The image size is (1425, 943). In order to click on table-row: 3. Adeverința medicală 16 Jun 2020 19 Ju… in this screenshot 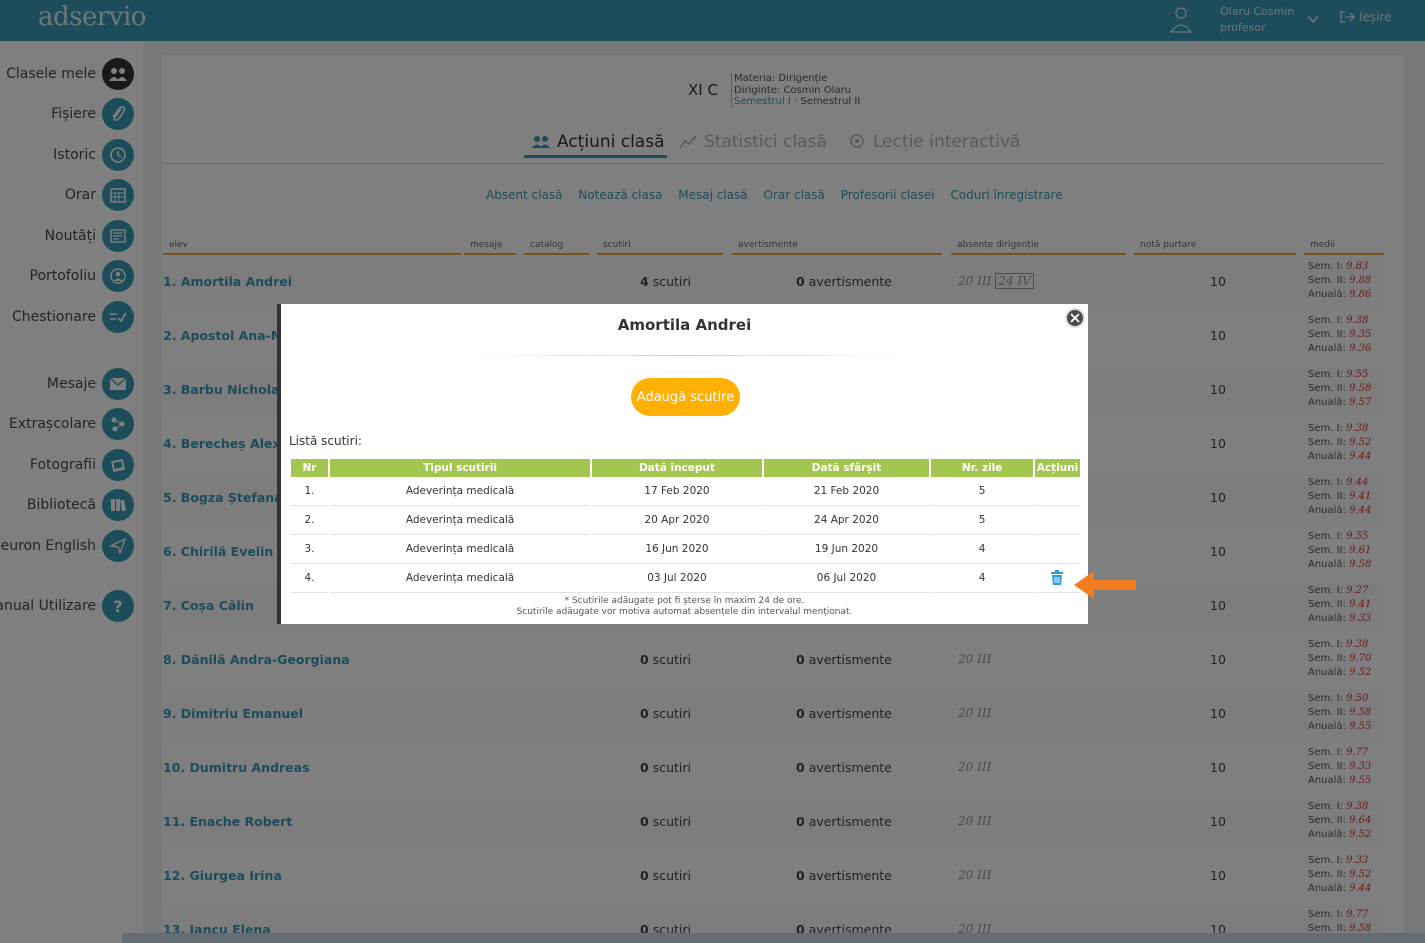, I will do `click(685, 549)`.